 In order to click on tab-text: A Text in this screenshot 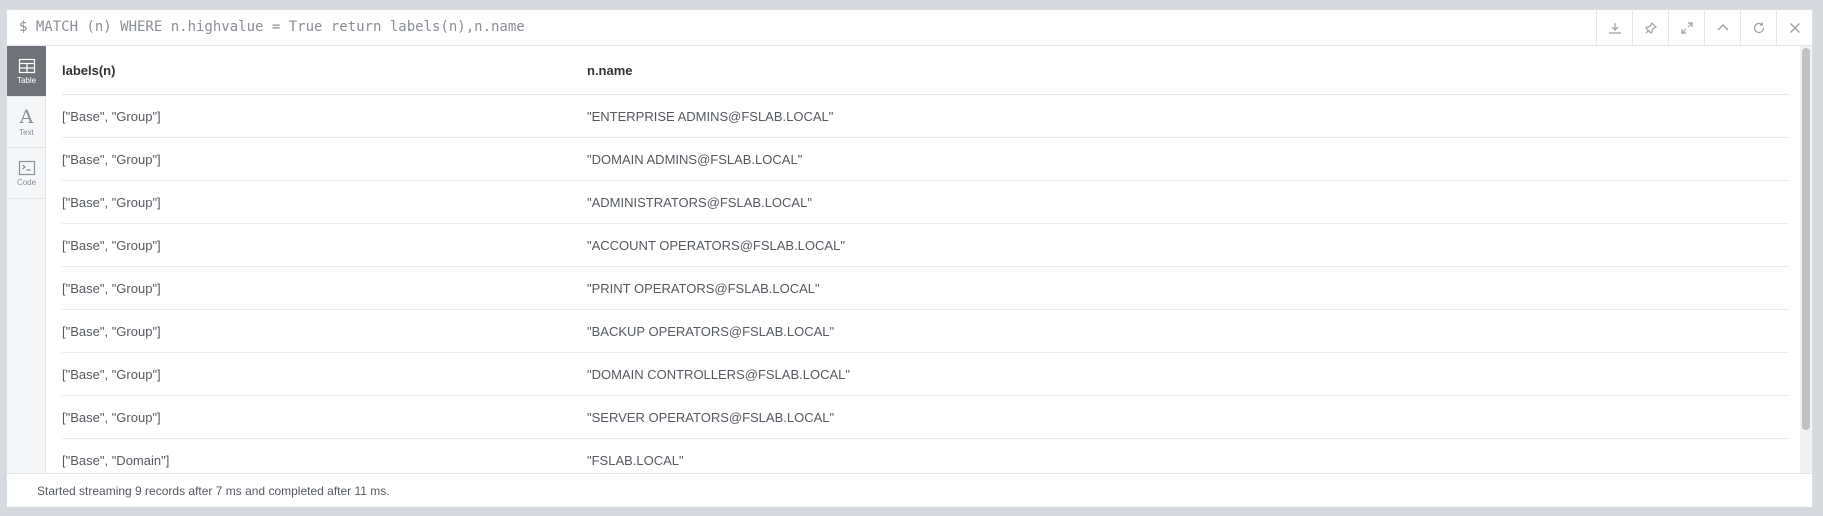, I will do `click(26, 122)`.